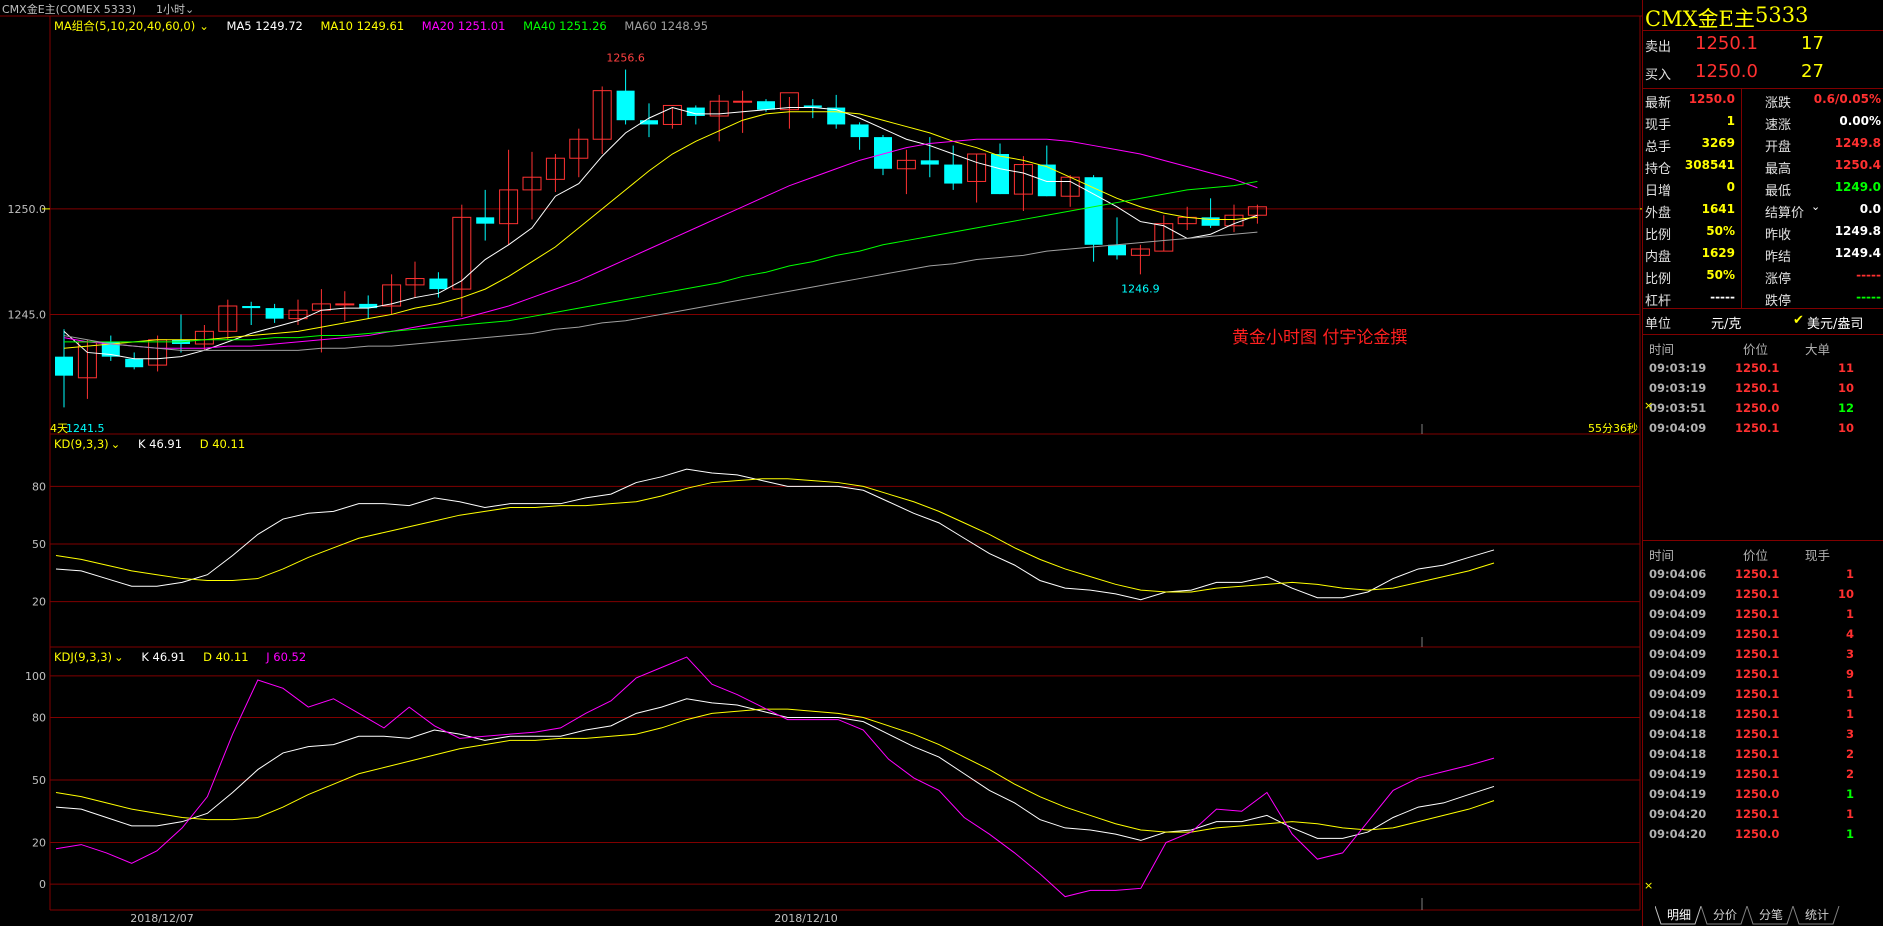  What do you see at coordinates (1658, 103) in the screenshot?
I see `stat-label: 最新` at bounding box center [1658, 103].